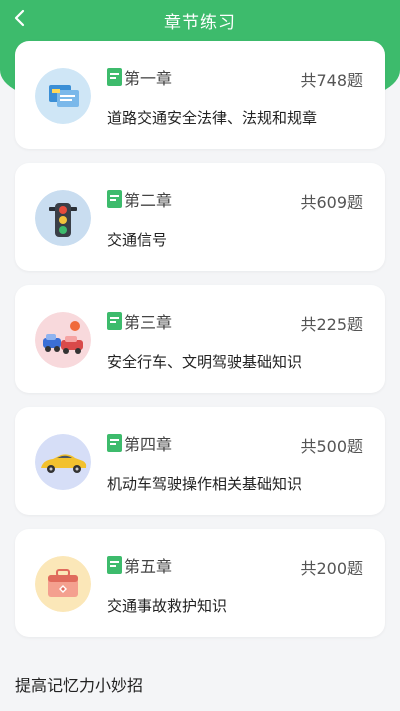 This screenshot has height=711, width=400. Describe the element at coordinates (331, 446) in the screenshot. I see `question-count: 共500题` at that location.